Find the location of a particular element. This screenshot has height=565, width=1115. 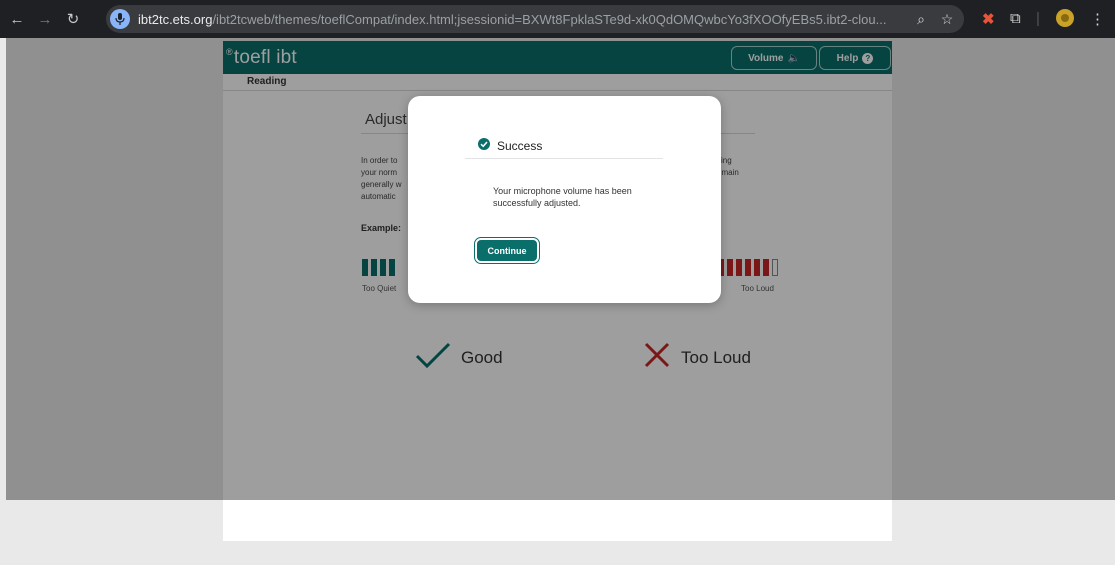

profile-avatar-icon is located at coordinates (1065, 20).